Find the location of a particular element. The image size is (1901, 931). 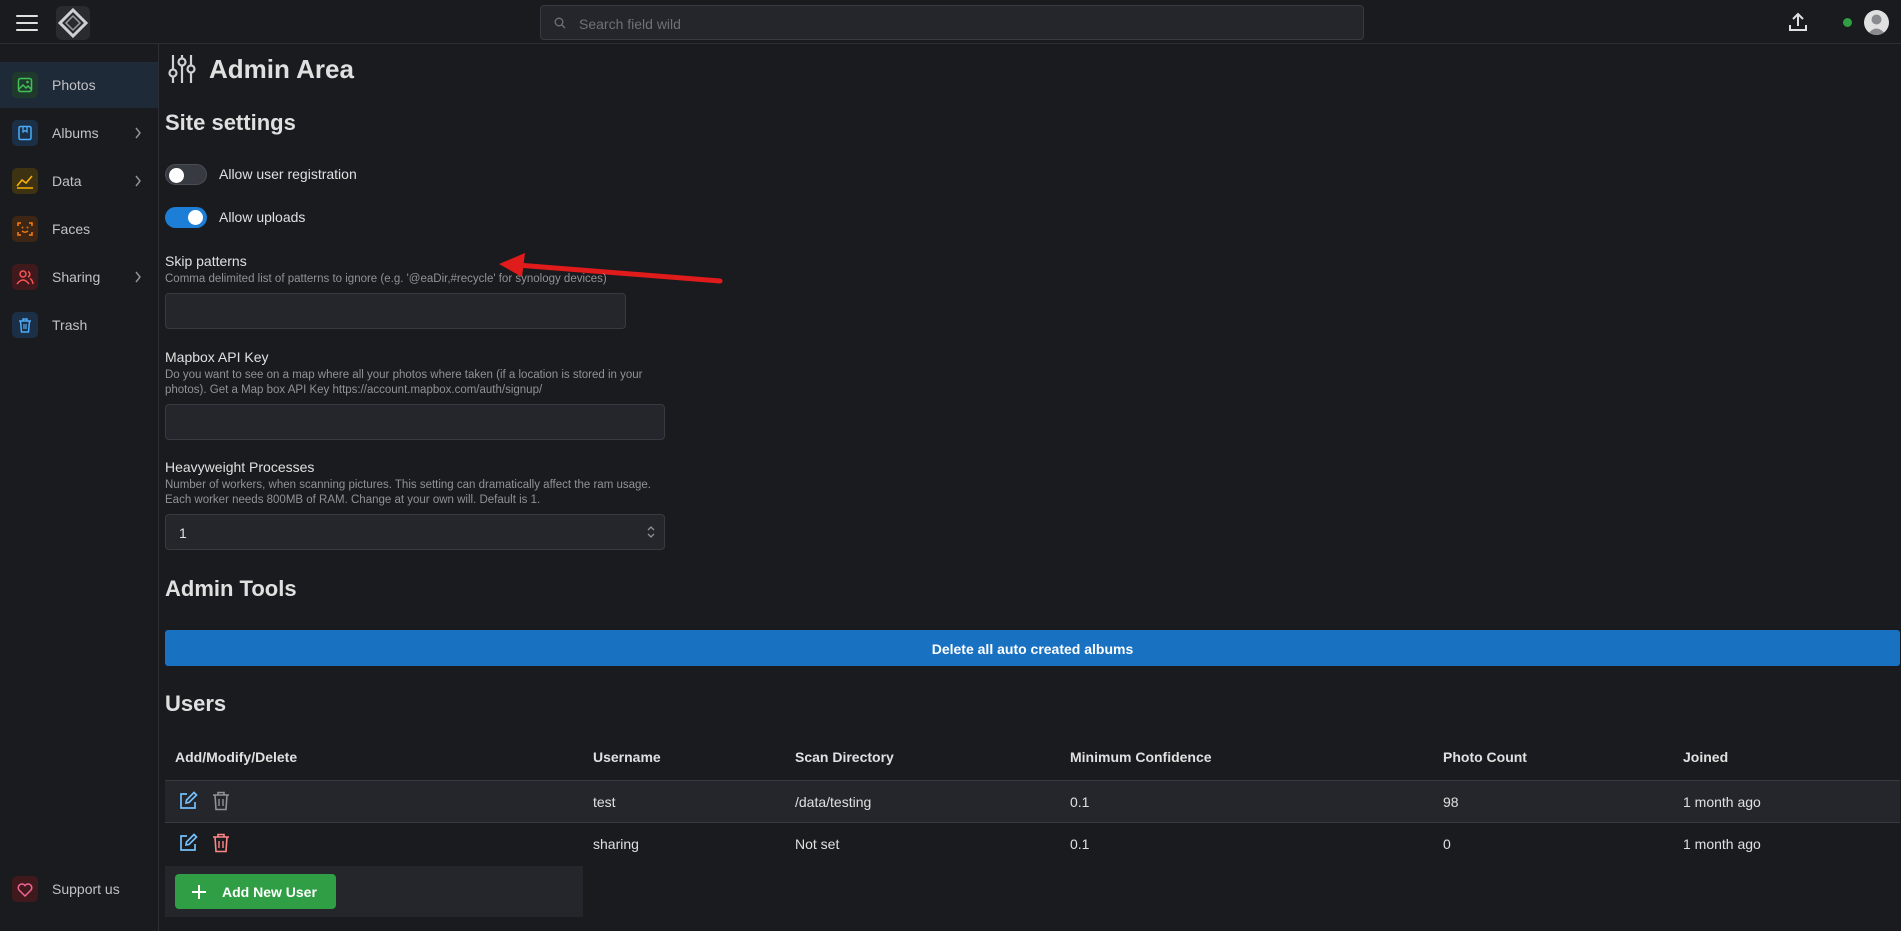

top-bar is located at coordinates (950, 22).